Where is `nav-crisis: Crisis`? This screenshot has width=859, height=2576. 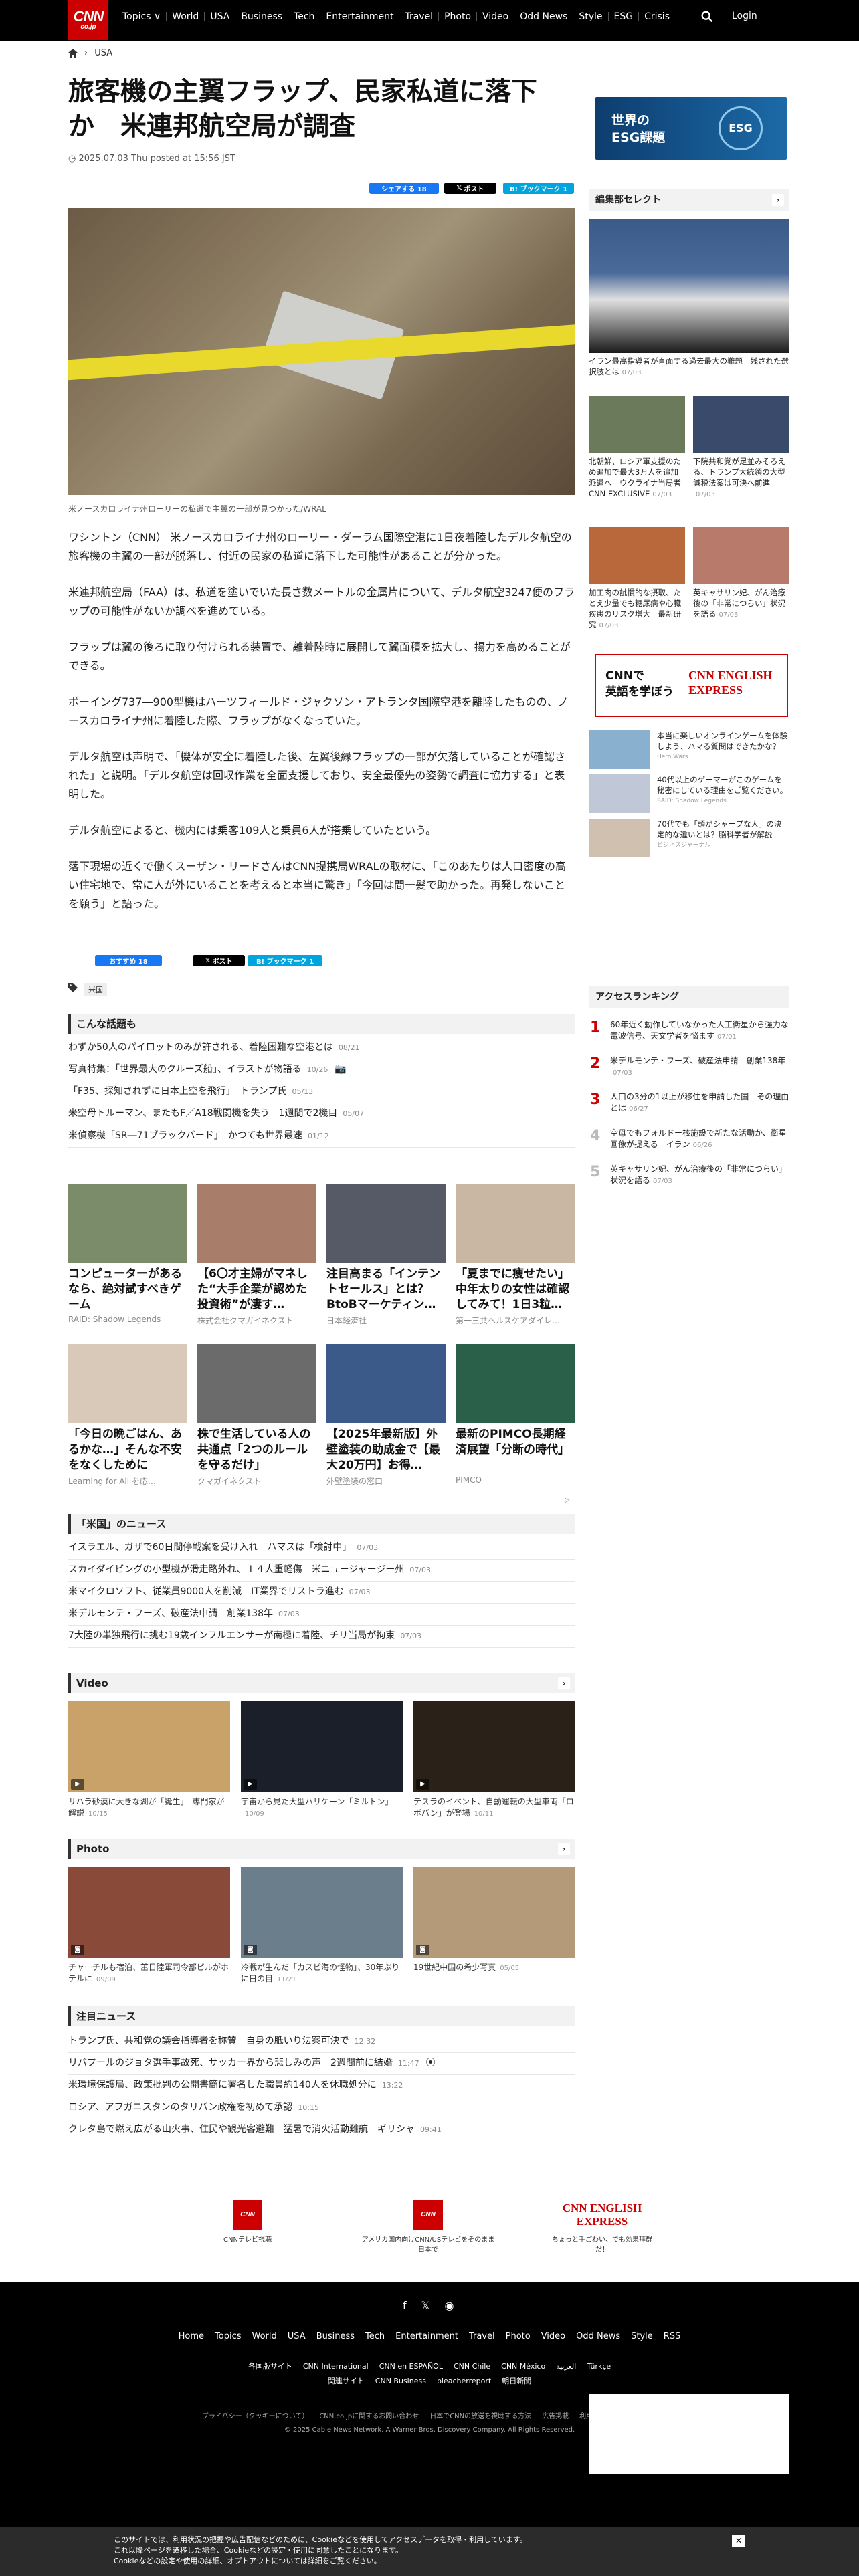 nav-crisis: Crisis is located at coordinates (657, 16).